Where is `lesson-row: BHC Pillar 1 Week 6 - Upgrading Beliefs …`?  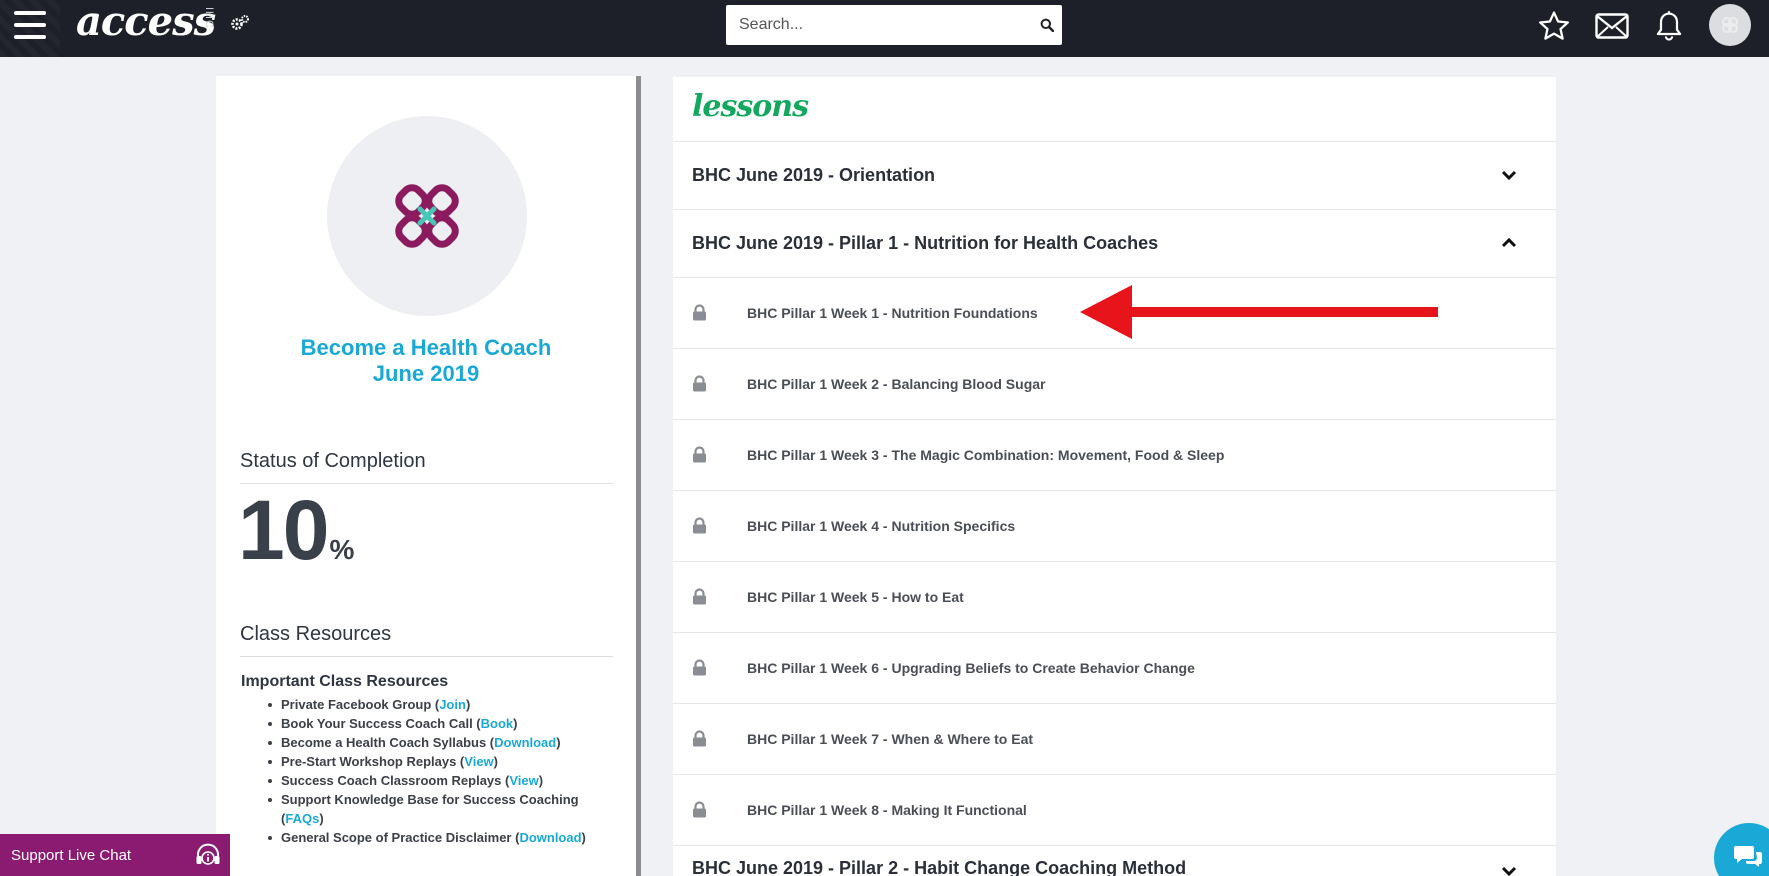 lesson-row: BHC Pillar 1 Week 6 - Upgrading Beliefs … is located at coordinates (1114, 667).